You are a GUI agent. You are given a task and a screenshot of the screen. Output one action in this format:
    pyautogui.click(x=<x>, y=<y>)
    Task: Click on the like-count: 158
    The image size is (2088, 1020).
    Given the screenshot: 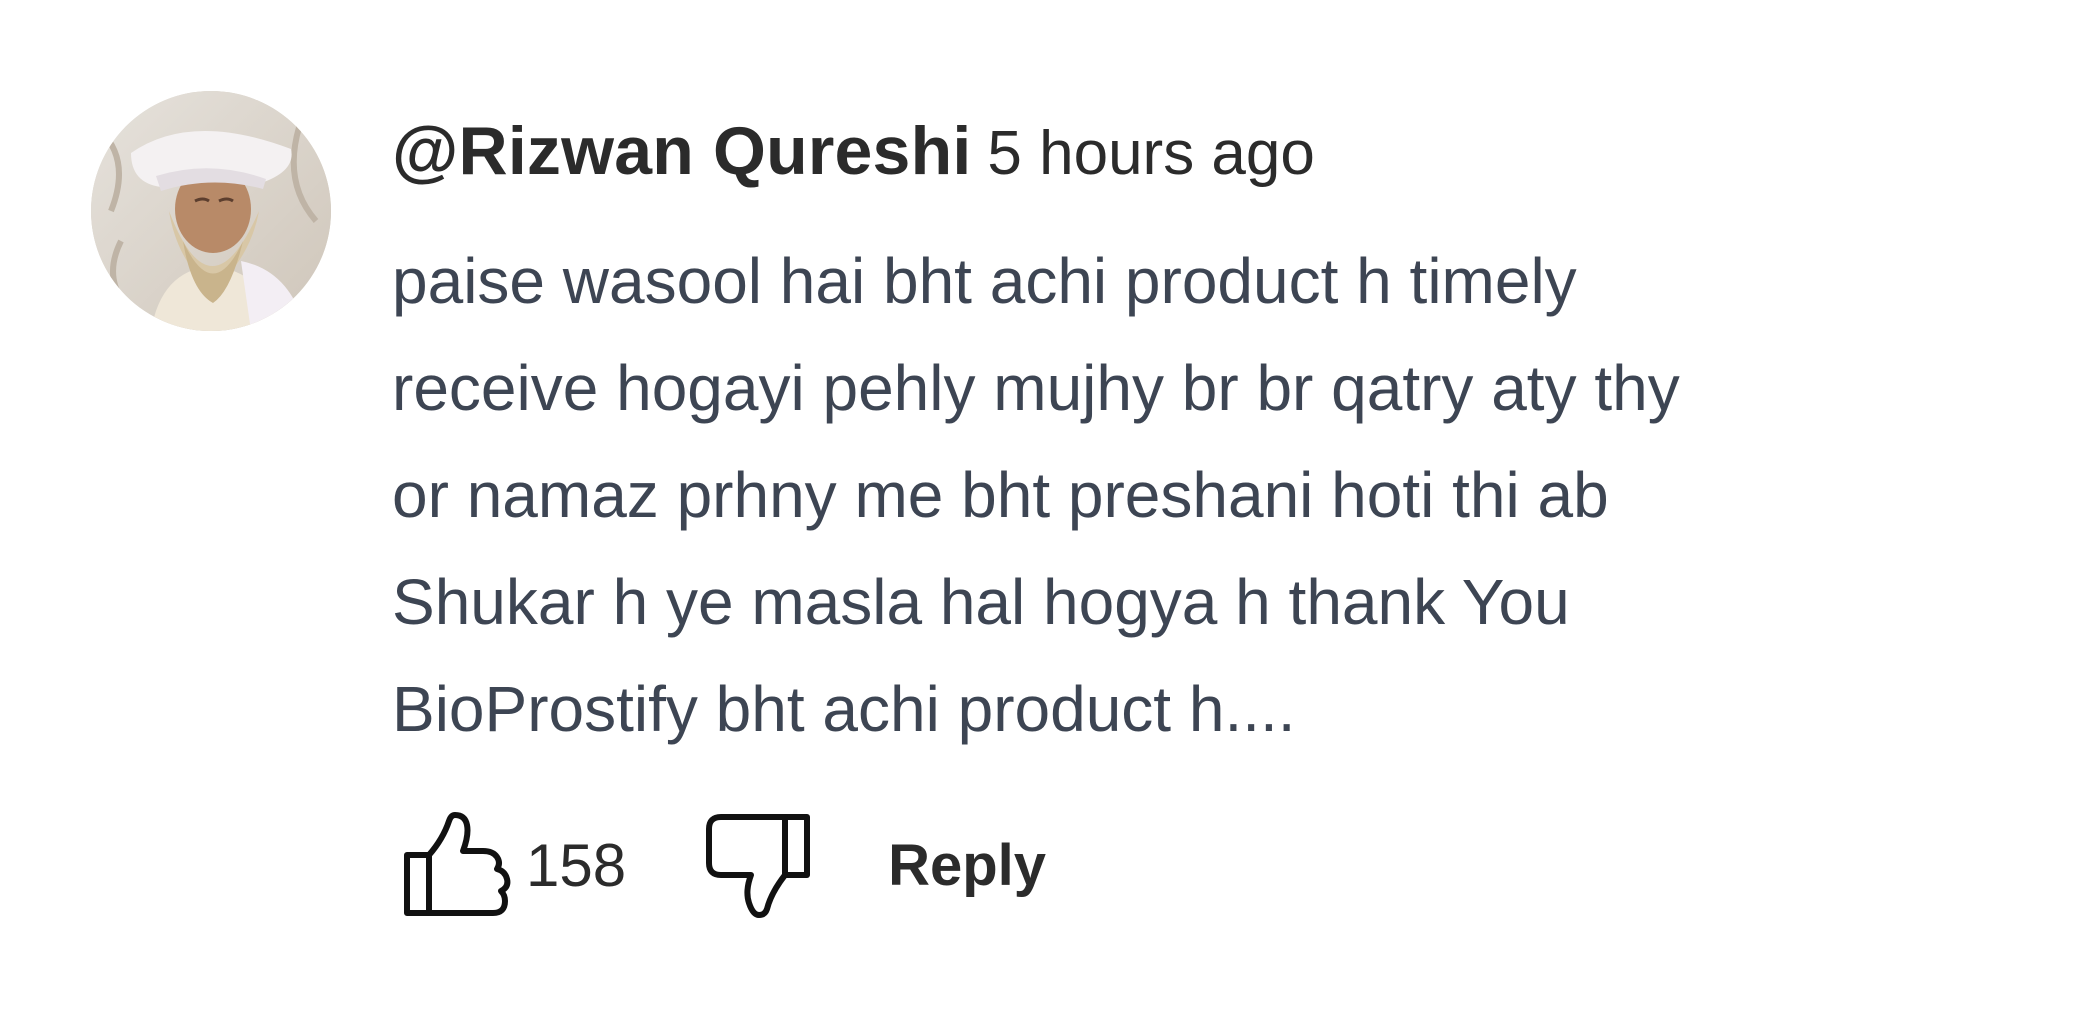 What is the action you would take?
    pyautogui.click(x=576, y=865)
    